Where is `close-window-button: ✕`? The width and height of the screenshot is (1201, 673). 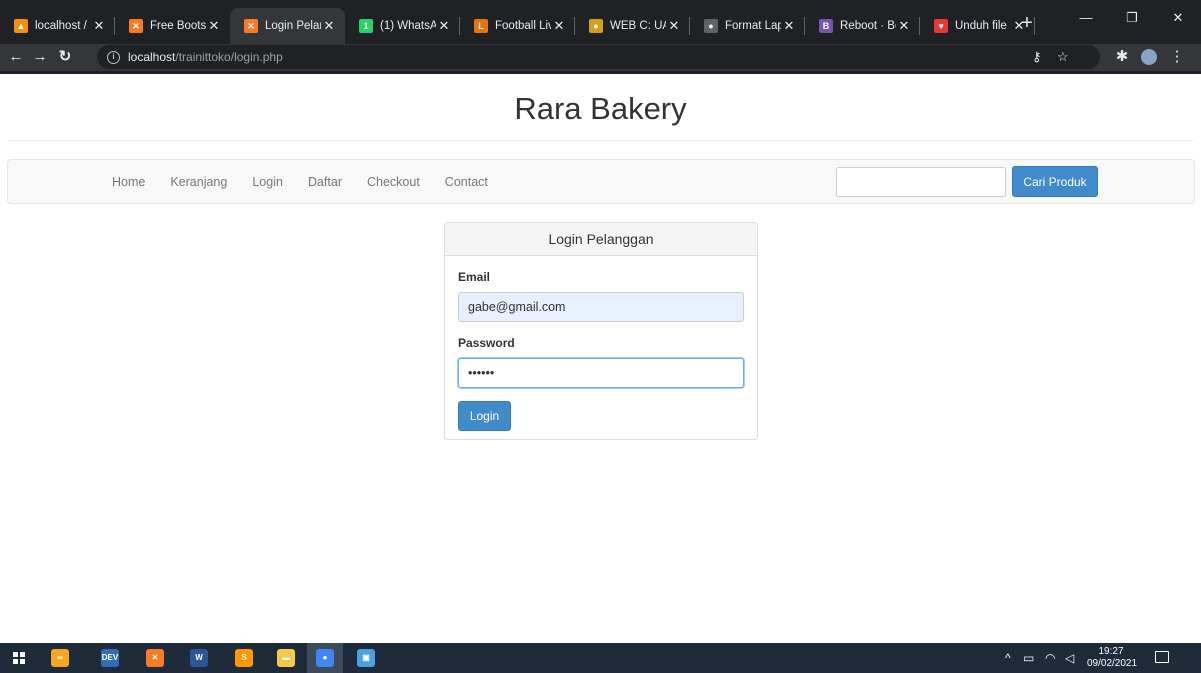 close-window-button: ✕ is located at coordinates (1178, 18).